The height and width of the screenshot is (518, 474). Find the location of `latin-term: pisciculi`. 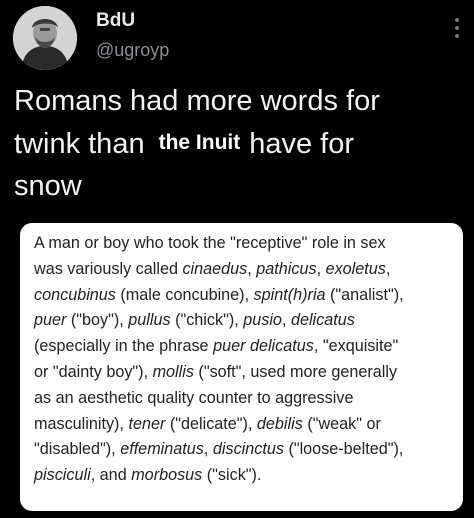

latin-term: pisciculi is located at coordinates (62, 475).